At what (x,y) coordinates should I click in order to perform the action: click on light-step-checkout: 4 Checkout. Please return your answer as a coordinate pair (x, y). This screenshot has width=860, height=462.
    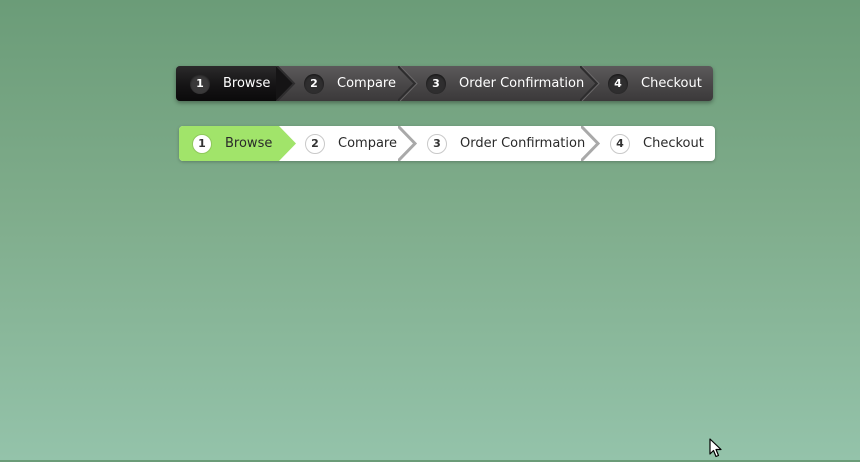
    Looking at the image, I should click on (648, 143).